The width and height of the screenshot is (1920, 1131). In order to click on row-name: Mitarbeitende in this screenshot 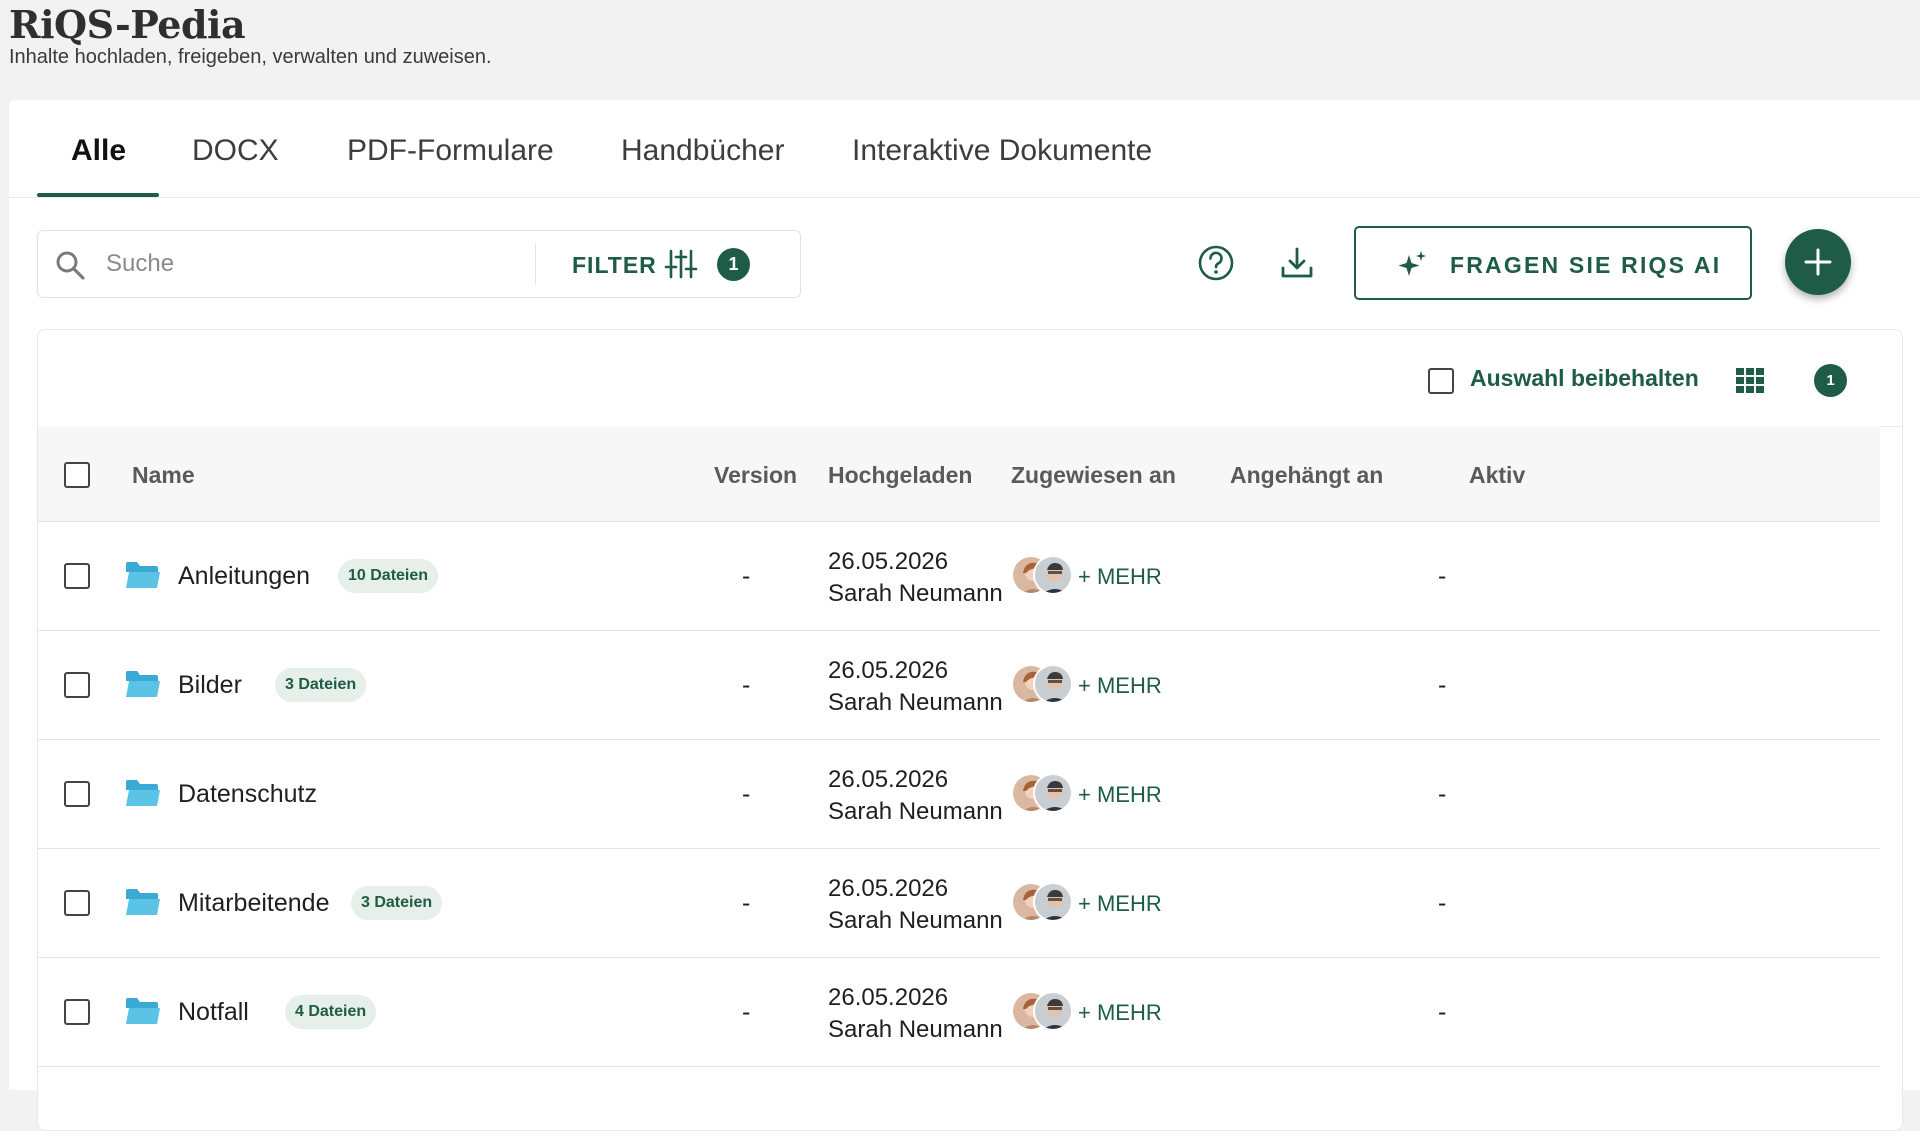, I will do `click(253, 903)`.